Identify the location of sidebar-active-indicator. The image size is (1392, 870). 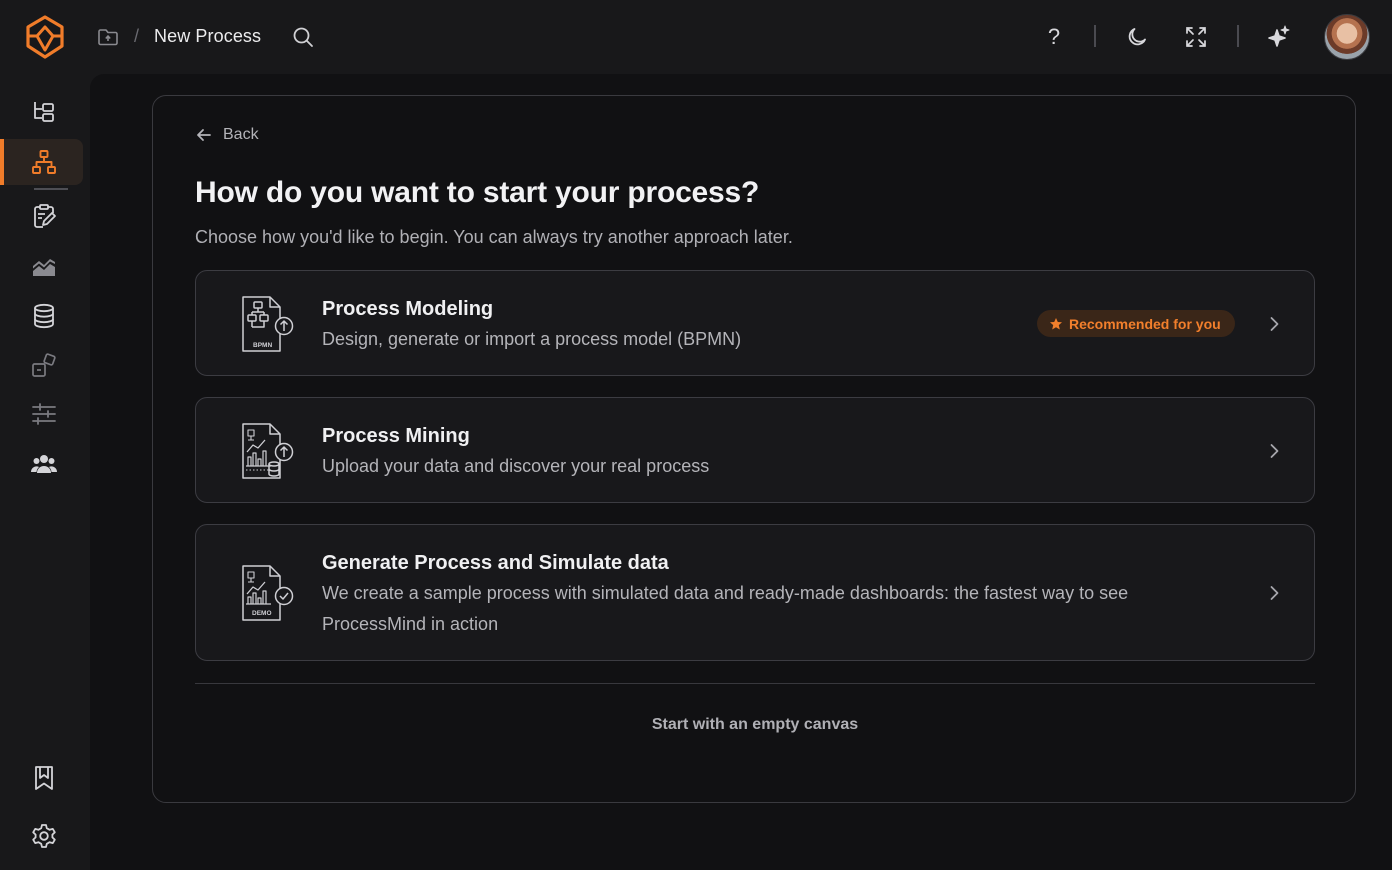
(2, 162).